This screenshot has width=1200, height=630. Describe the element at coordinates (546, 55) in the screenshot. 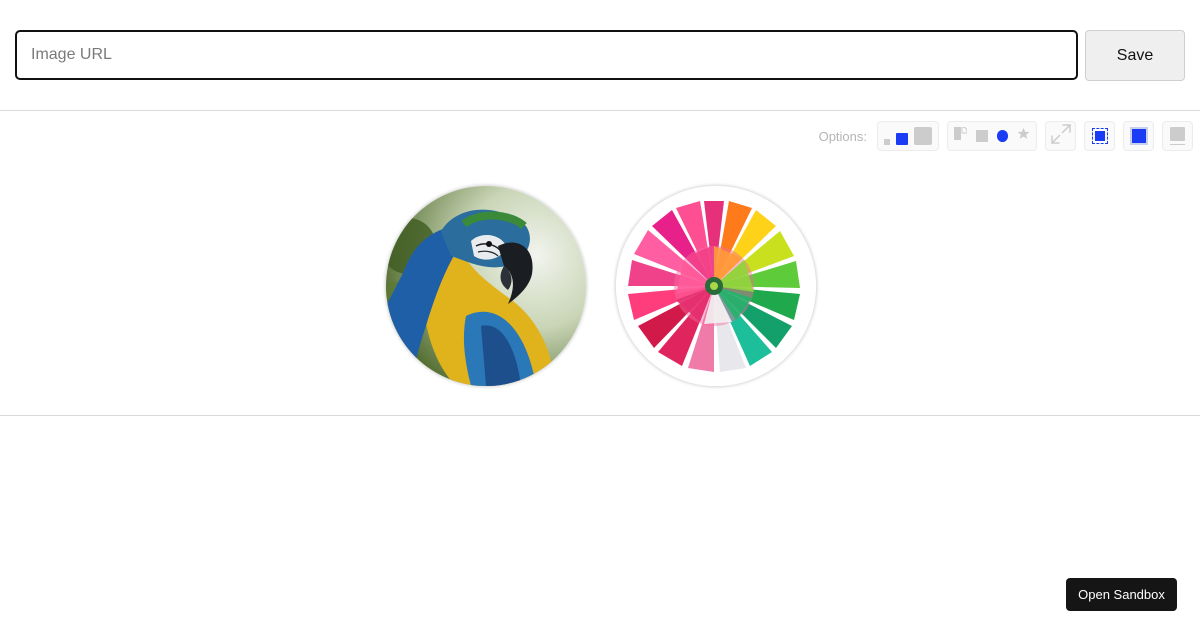

I see `image-url-input` at that location.